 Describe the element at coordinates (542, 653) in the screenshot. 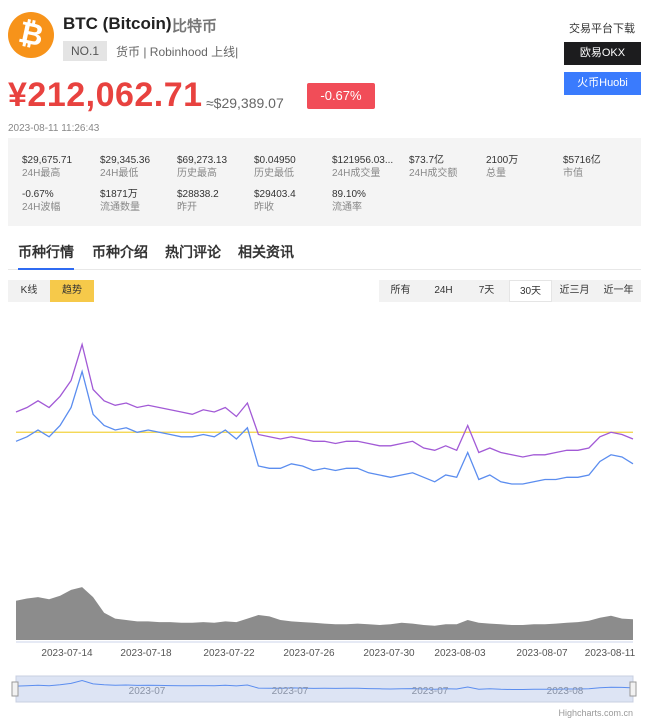

I see `x-tick-label: 2023-08-07` at that location.